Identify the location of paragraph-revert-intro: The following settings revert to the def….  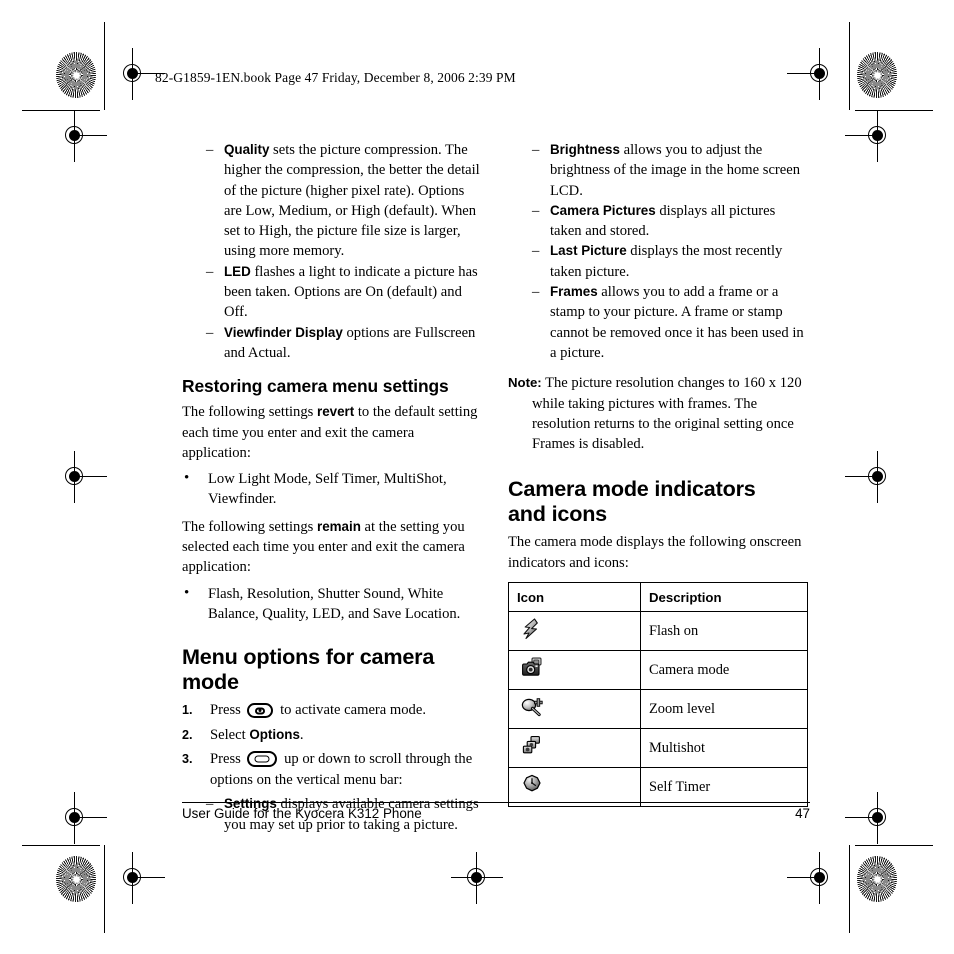
(333, 432).